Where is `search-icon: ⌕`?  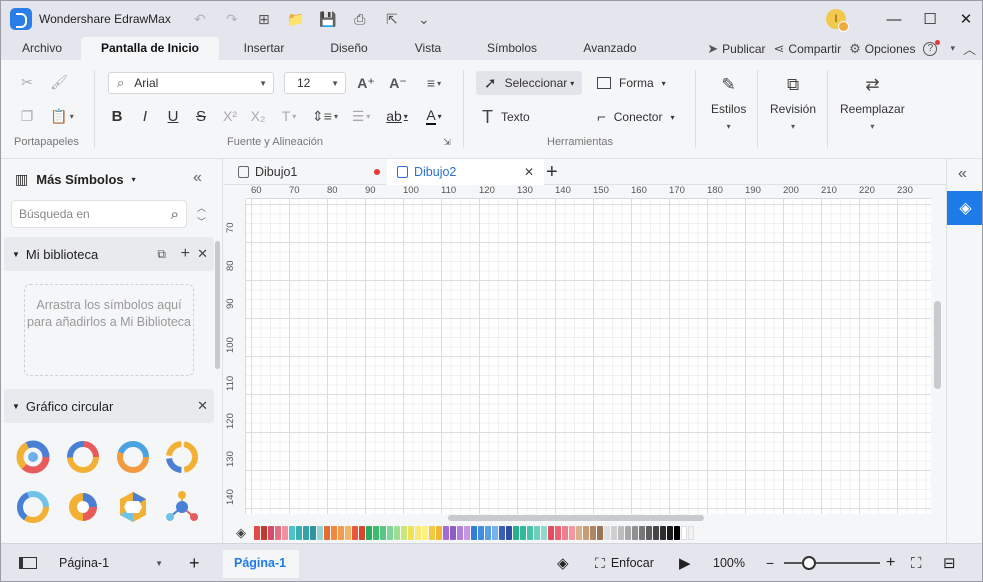
search-icon: ⌕ is located at coordinates (175, 214).